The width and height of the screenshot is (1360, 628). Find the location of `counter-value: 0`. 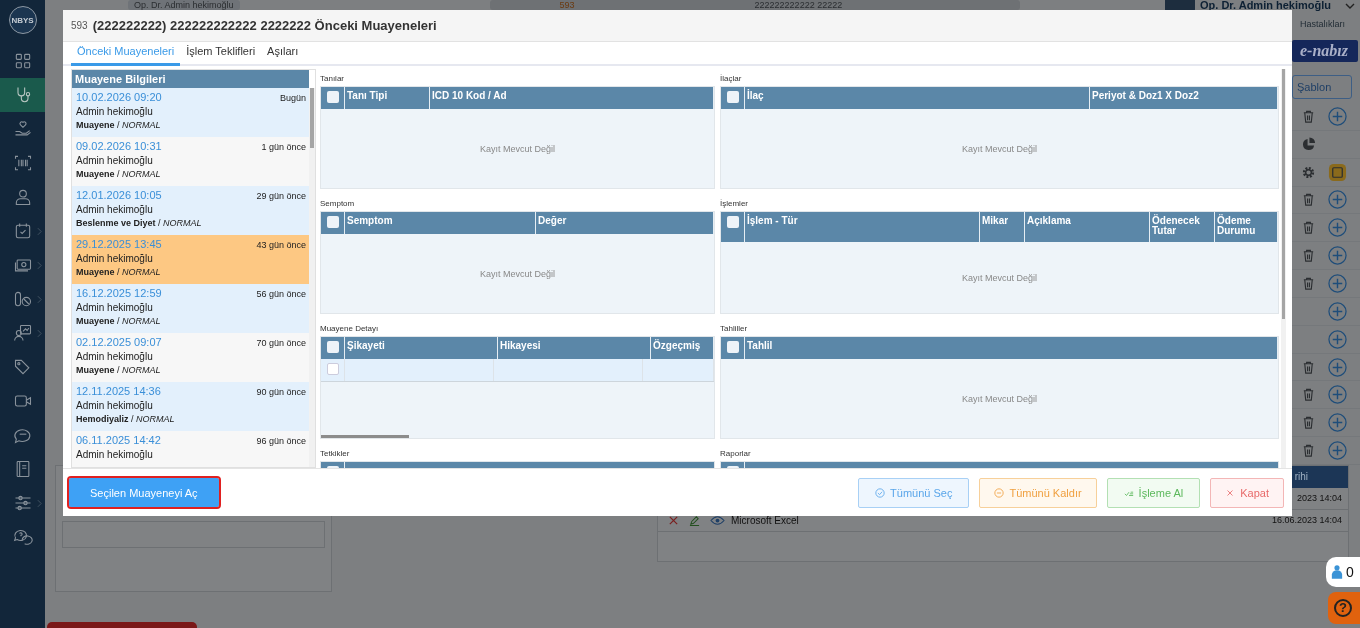

counter-value: 0 is located at coordinates (1350, 572).